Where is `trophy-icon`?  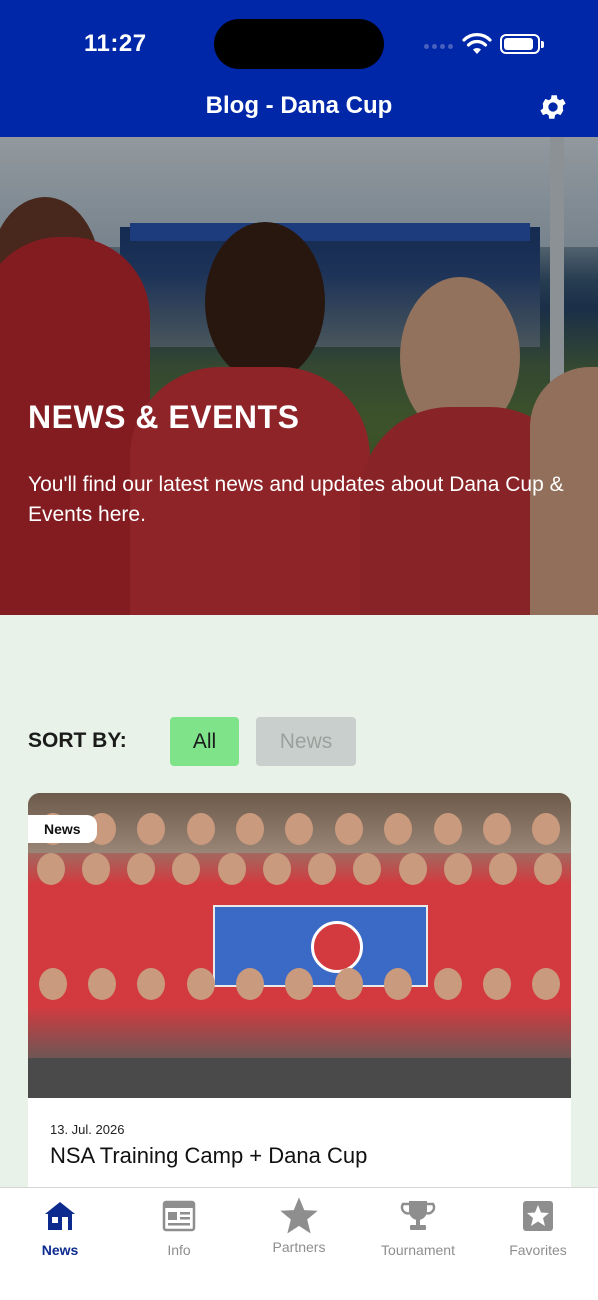 trophy-icon is located at coordinates (418, 1215).